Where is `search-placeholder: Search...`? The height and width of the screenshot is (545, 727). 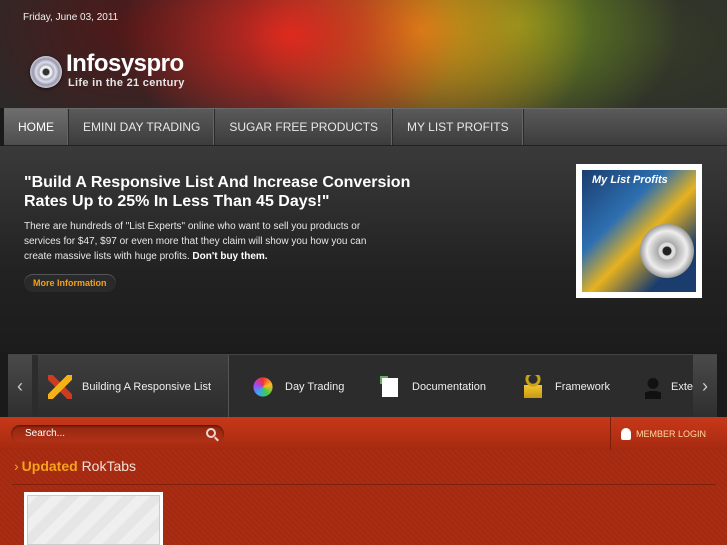 search-placeholder: Search... is located at coordinates (45, 433).